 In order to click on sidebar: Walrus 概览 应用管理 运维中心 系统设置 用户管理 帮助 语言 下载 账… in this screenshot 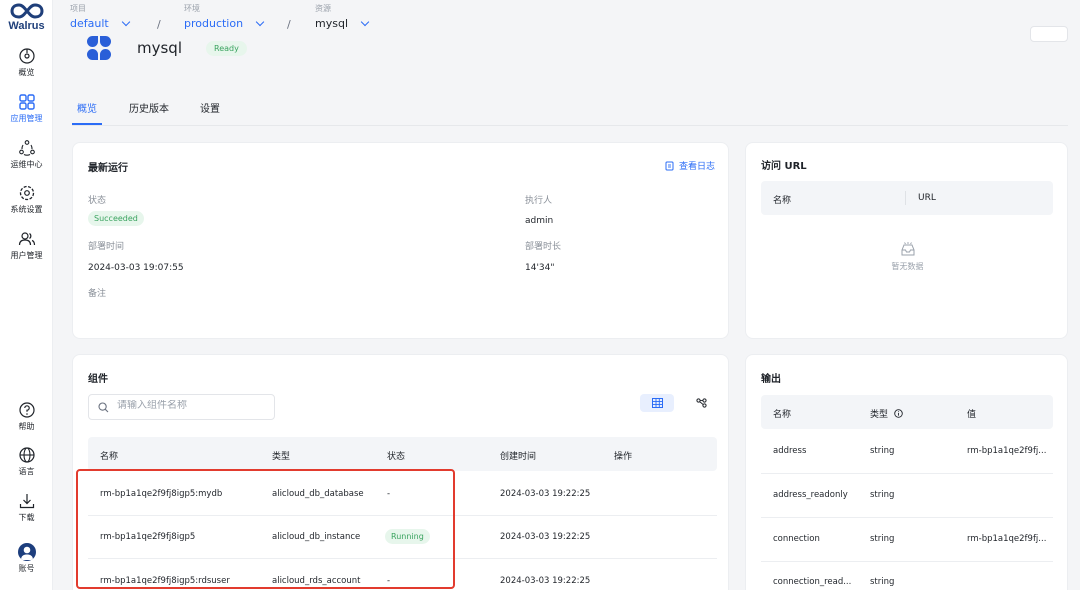, I will do `click(26, 295)`.